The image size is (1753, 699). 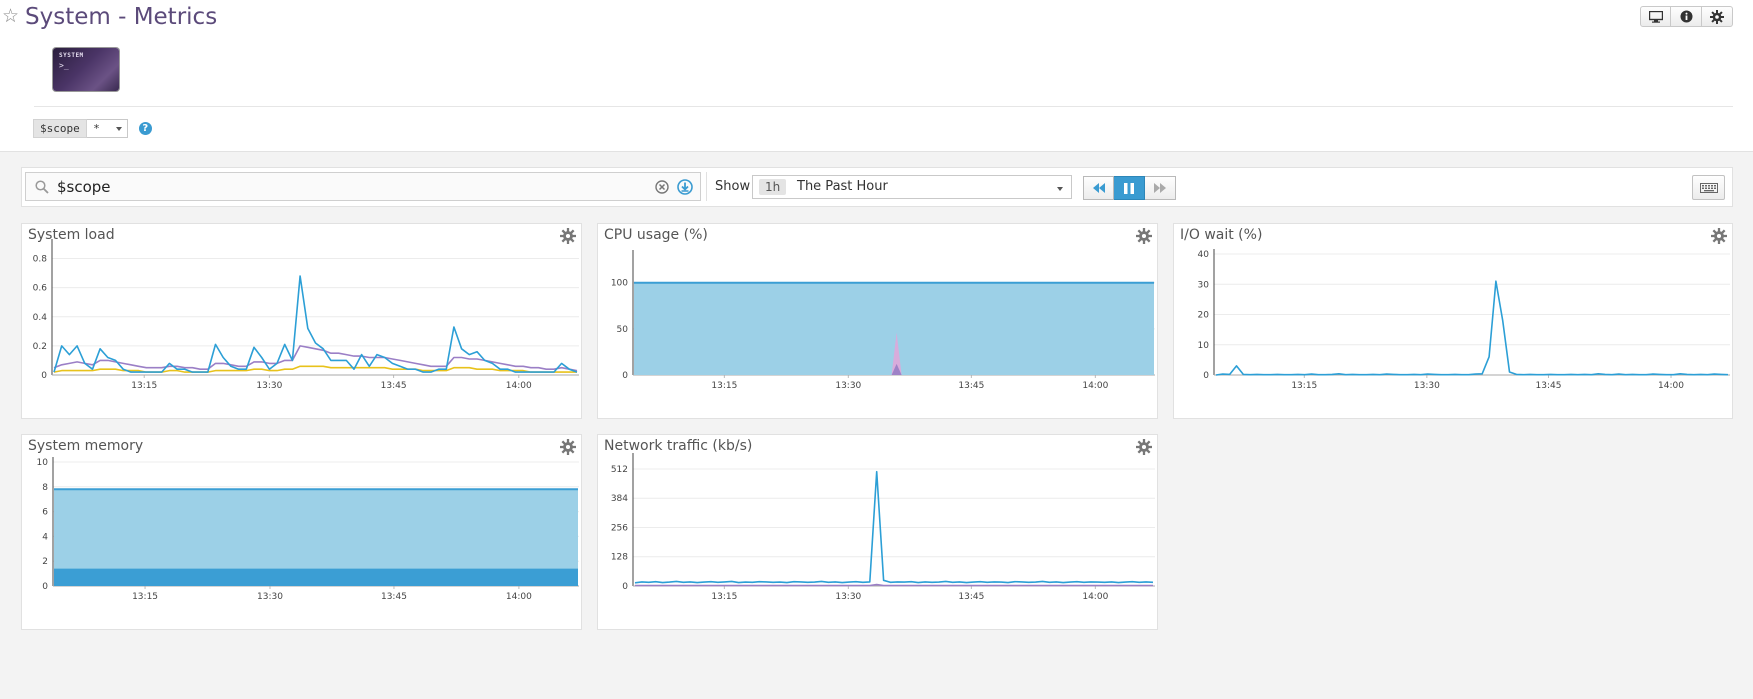 I want to click on gear-icon, so click(x=1717, y=16).